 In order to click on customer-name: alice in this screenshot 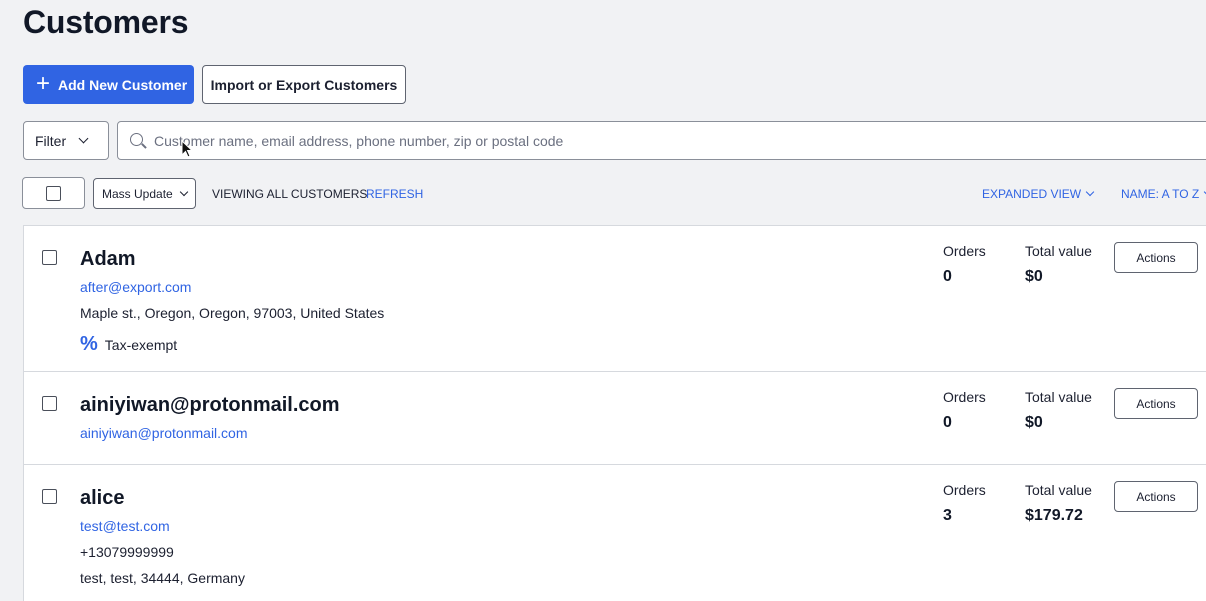, I will do `click(102, 498)`.